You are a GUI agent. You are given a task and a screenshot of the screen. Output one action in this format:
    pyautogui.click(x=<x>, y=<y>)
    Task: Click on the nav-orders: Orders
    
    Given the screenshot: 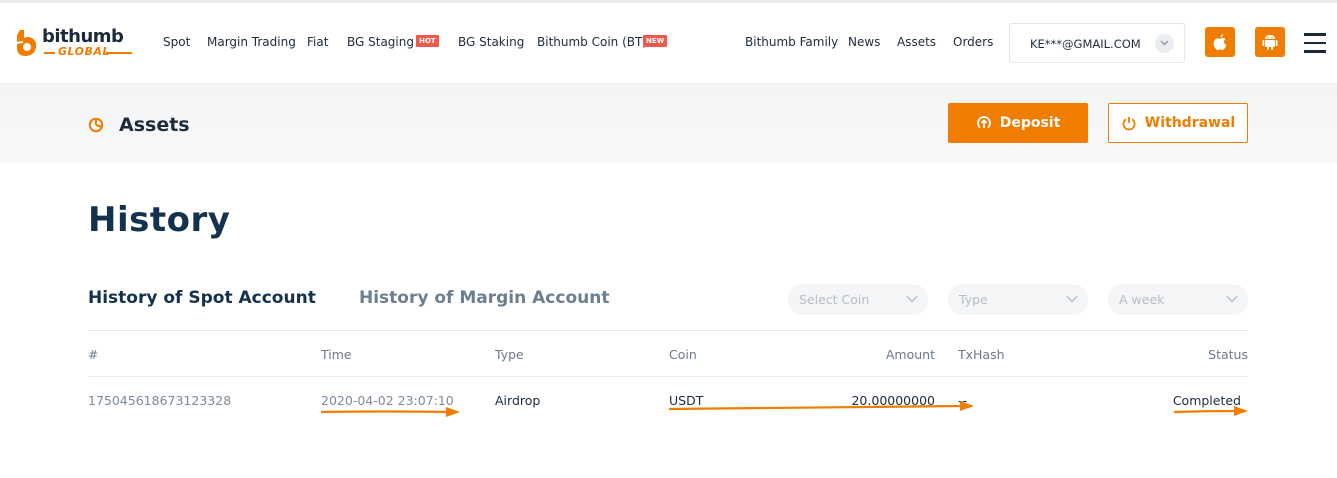 What is the action you would take?
    pyautogui.click(x=973, y=42)
    